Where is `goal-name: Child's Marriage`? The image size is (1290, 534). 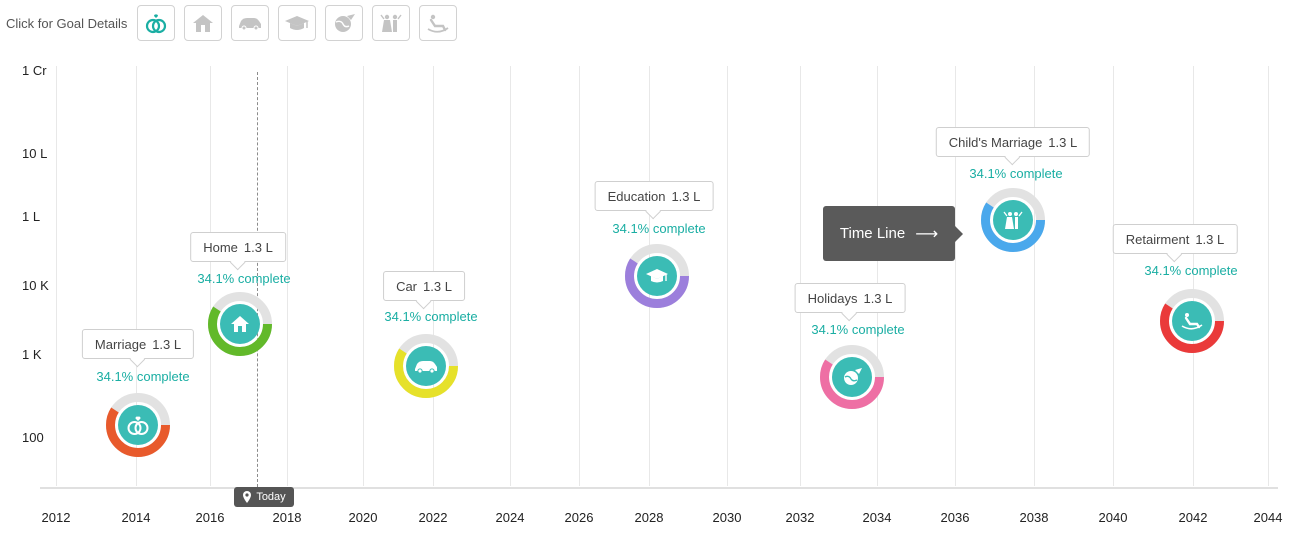
goal-name: Child's Marriage is located at coordinates (995, 142).